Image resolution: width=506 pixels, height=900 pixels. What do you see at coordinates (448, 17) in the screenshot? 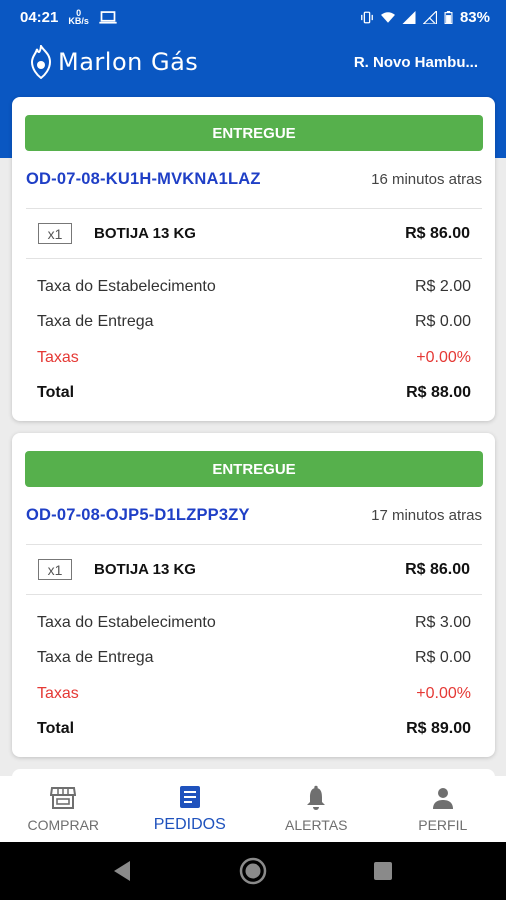
I see `battery-icon` at bounding box center [448, 17].